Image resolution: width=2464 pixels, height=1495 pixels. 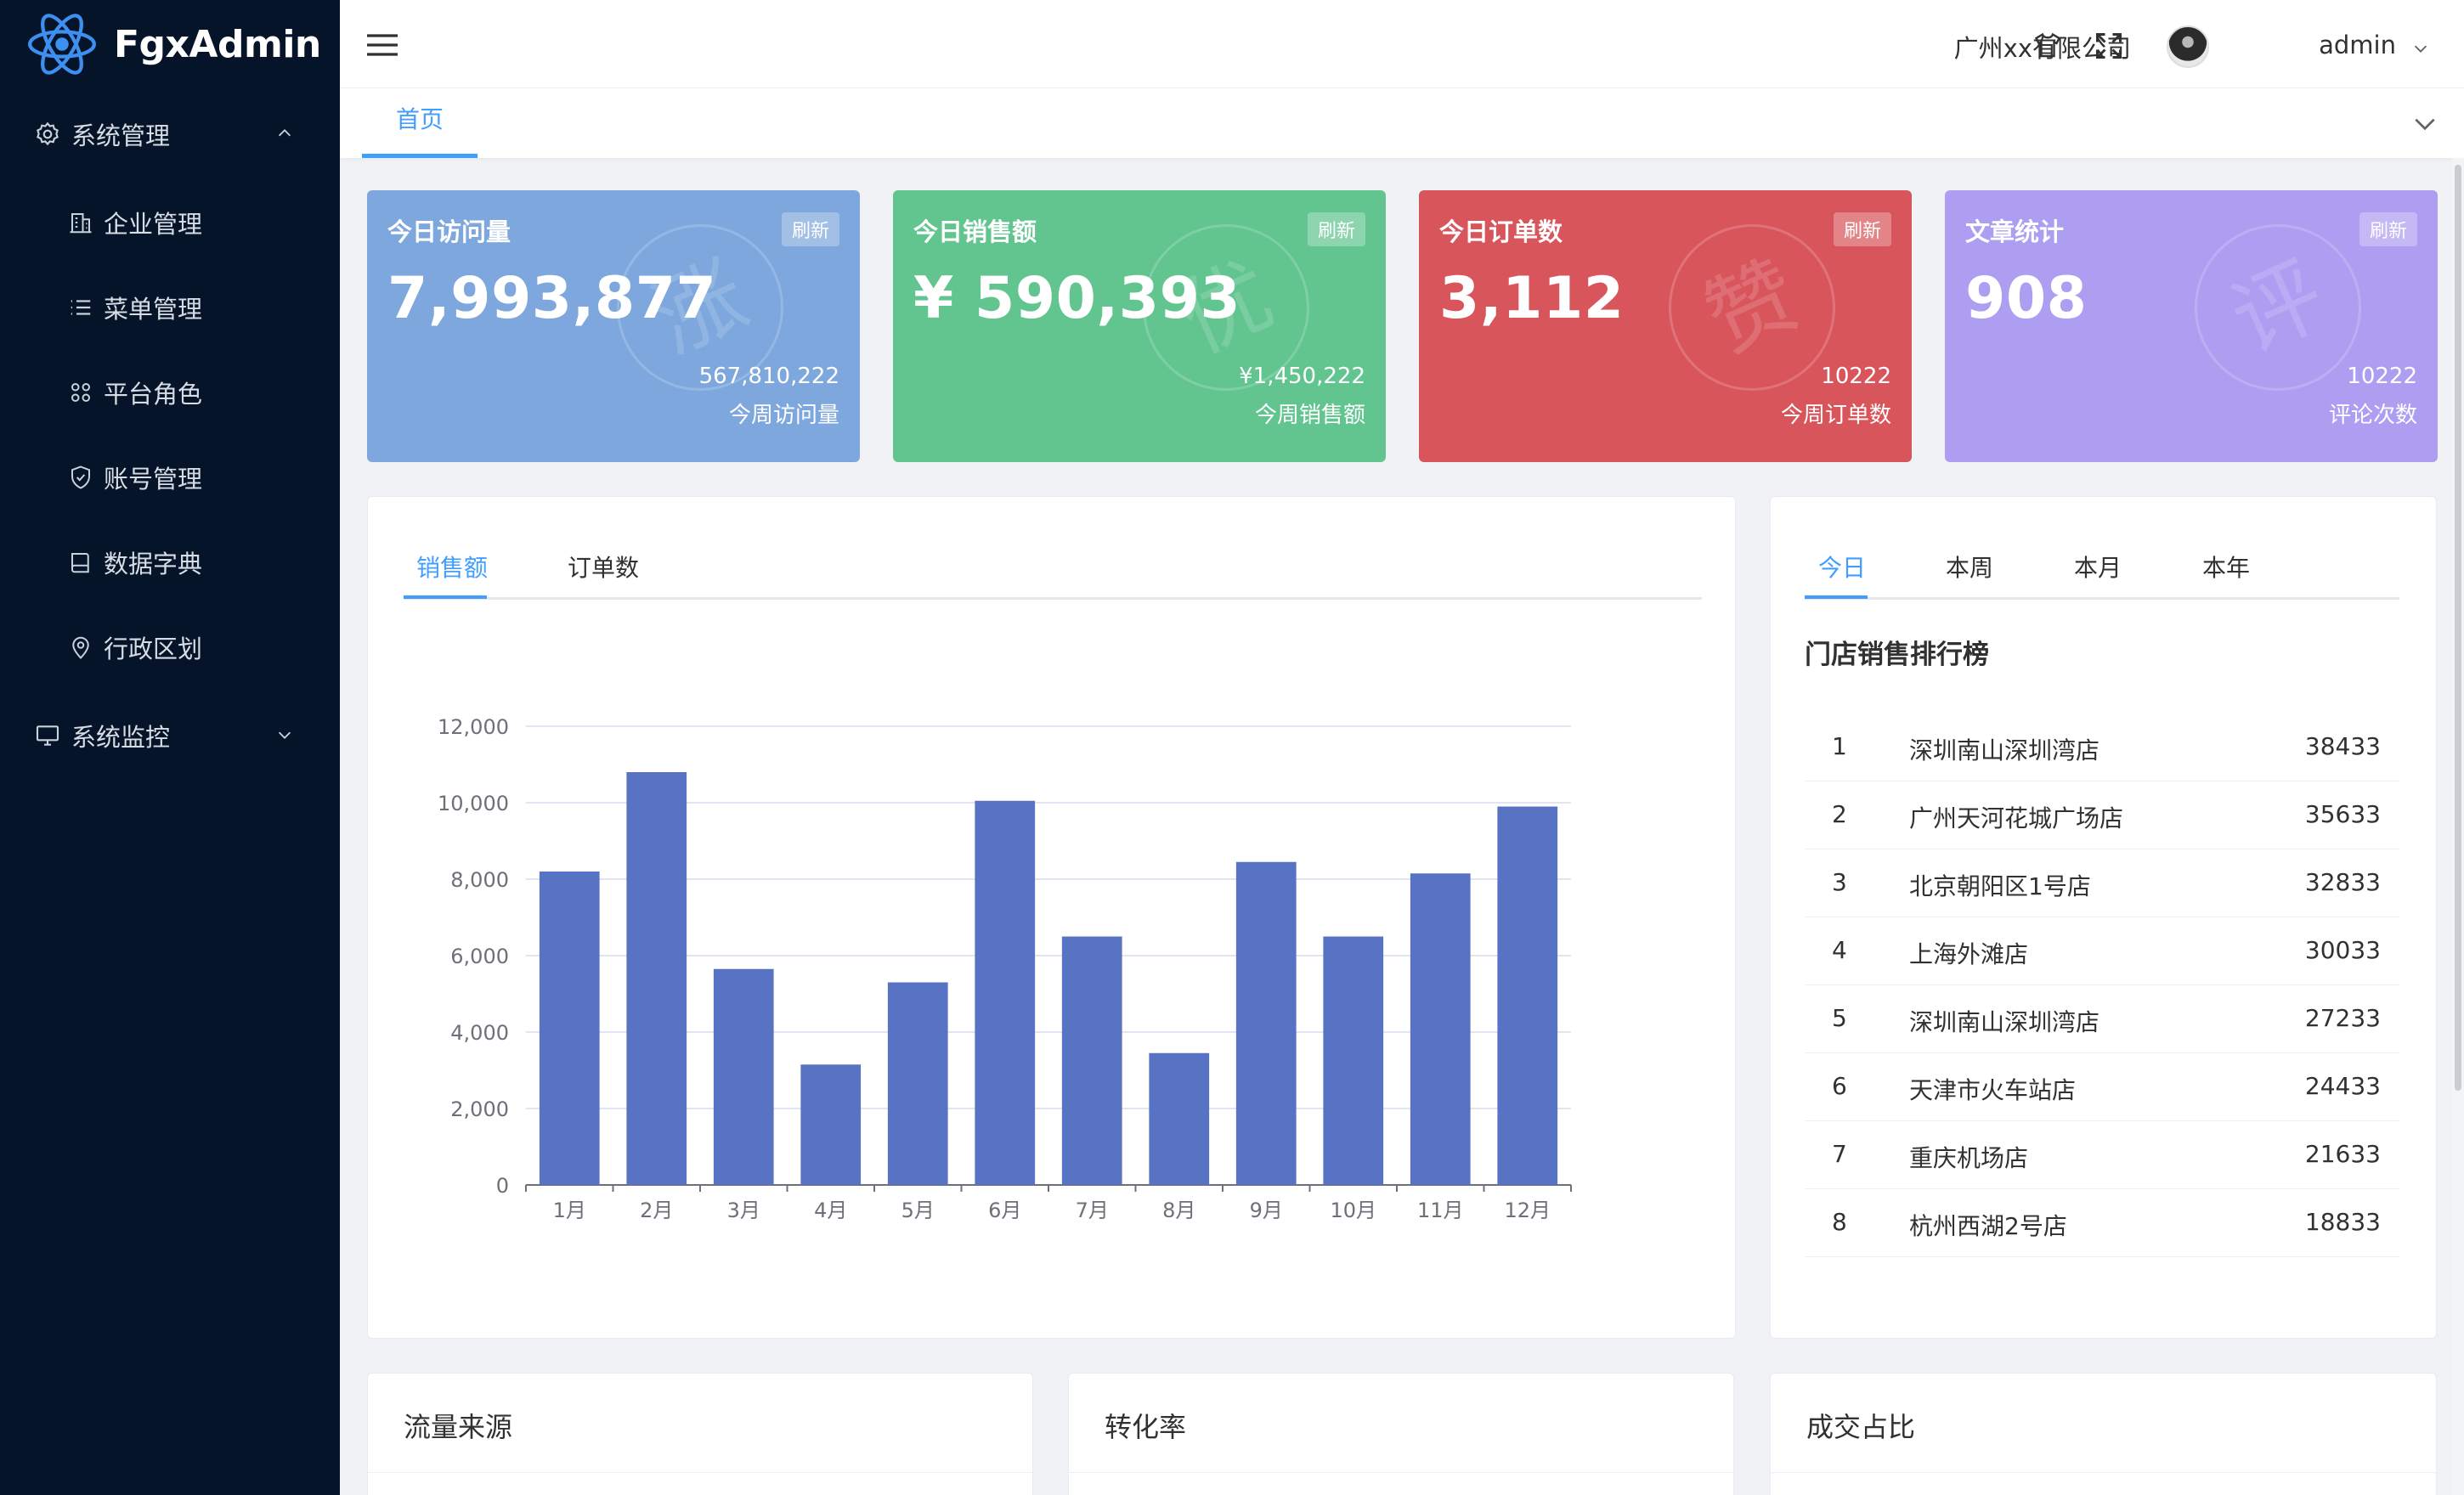 I want to click on sidebar-item-roles: 平台角色, so click(x=170, y=393).